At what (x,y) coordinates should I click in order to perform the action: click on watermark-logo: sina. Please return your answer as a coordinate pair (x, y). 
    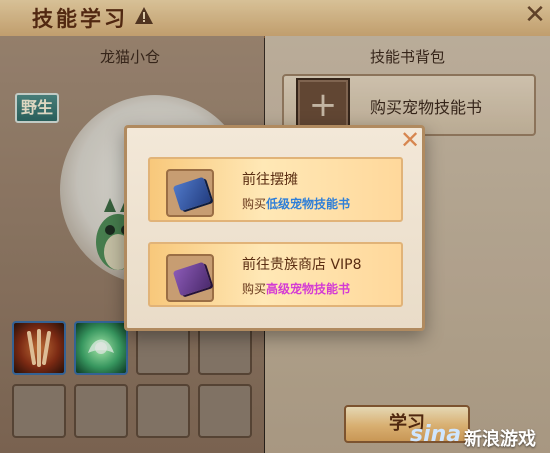
    Looking at the image, I should click on (436, 434).